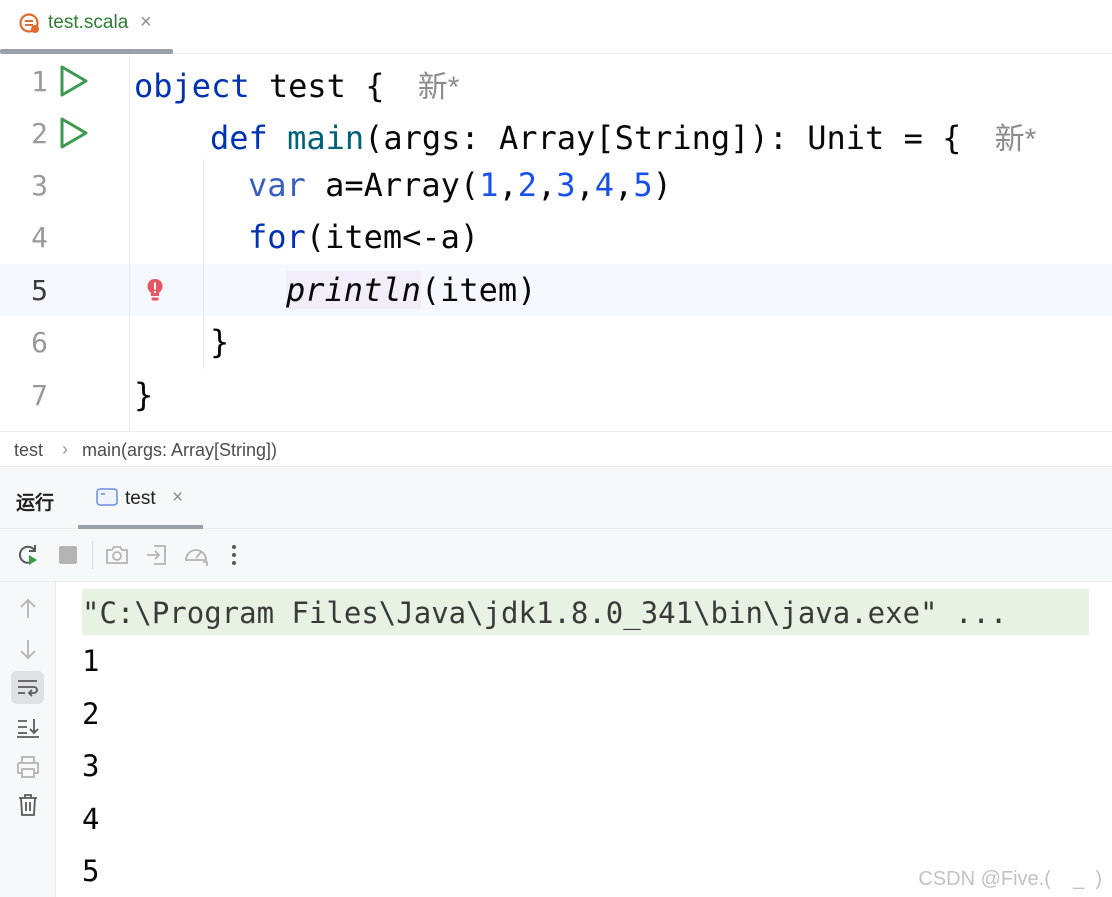 The image size is (1112, 897). What do you see at coordinates (196, 555) in the screenshot?
I see `profiler-gauge-icon` at bounding box center [196, 555].